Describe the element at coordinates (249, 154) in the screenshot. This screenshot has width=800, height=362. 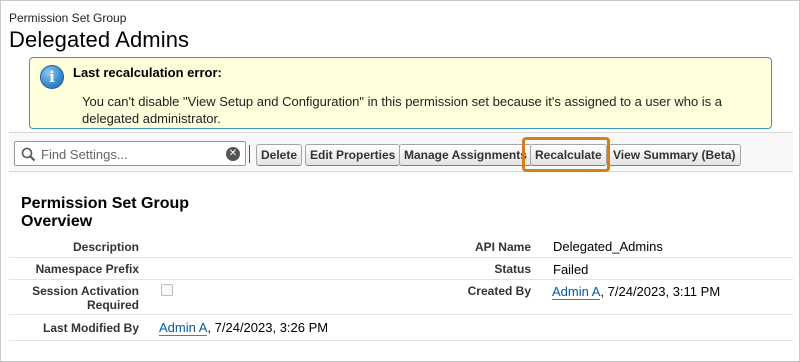
I see `toolbar-divider` at that location.